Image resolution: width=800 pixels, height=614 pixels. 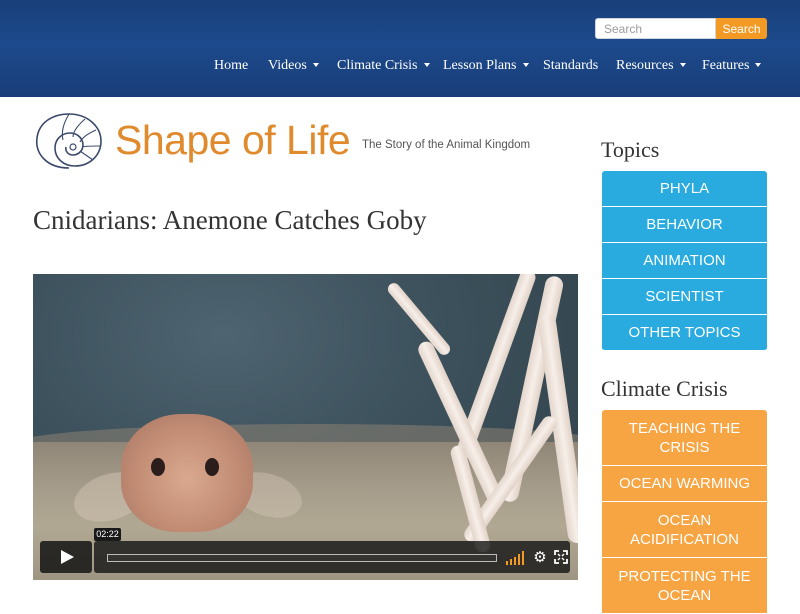 I want to click on nav-videos: Videos, so click(x=293, y=66).